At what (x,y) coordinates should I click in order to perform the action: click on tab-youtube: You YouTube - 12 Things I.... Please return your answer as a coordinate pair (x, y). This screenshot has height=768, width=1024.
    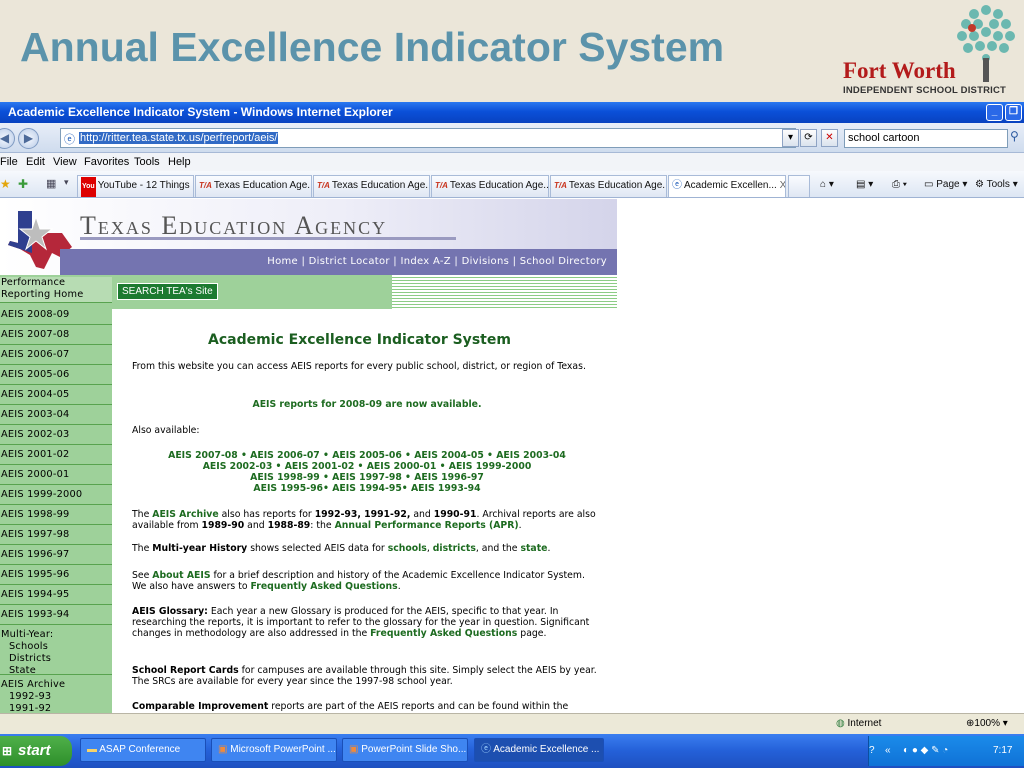
    Looking at the image, I should click on (135, 186).